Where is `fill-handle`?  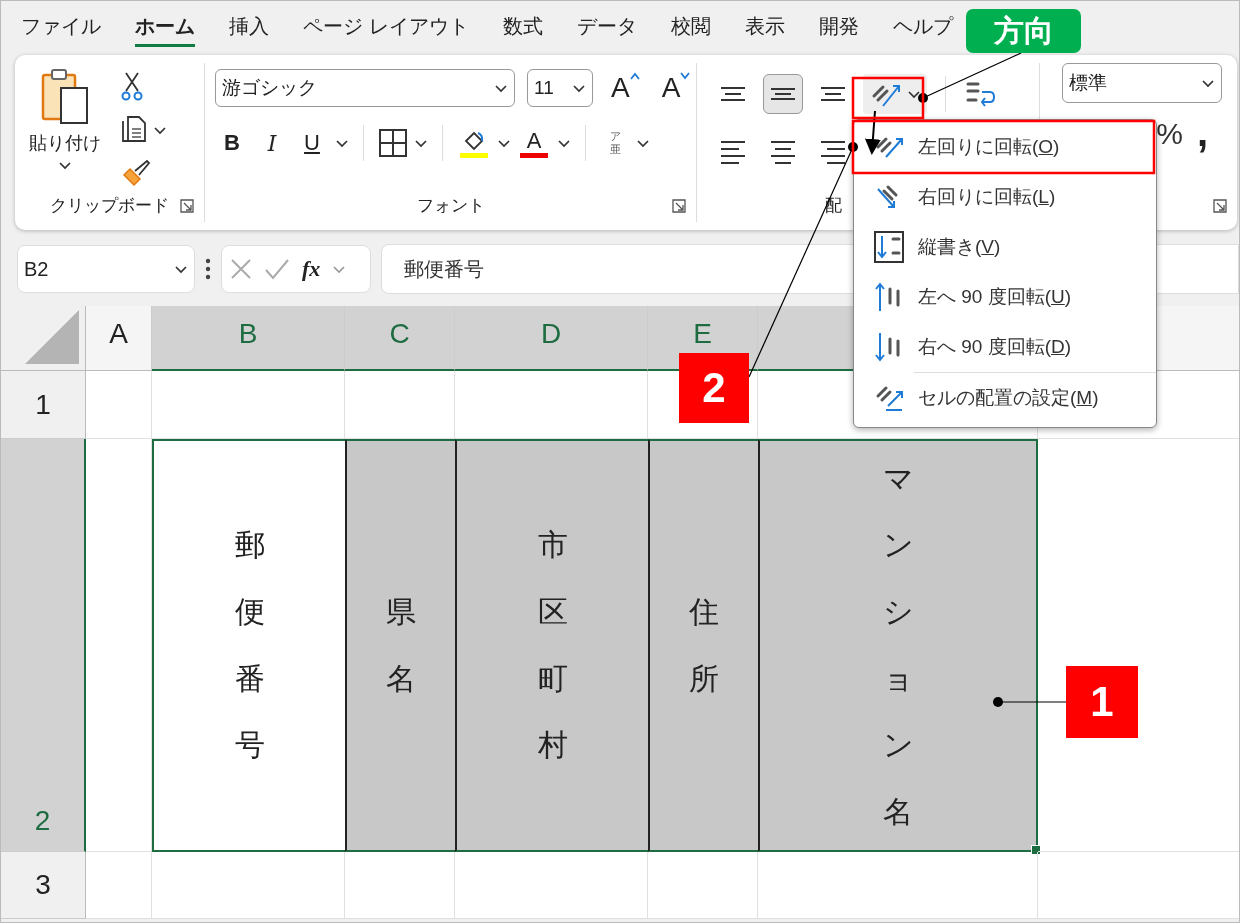
fill-handle is located at coordinates (1036, 850).